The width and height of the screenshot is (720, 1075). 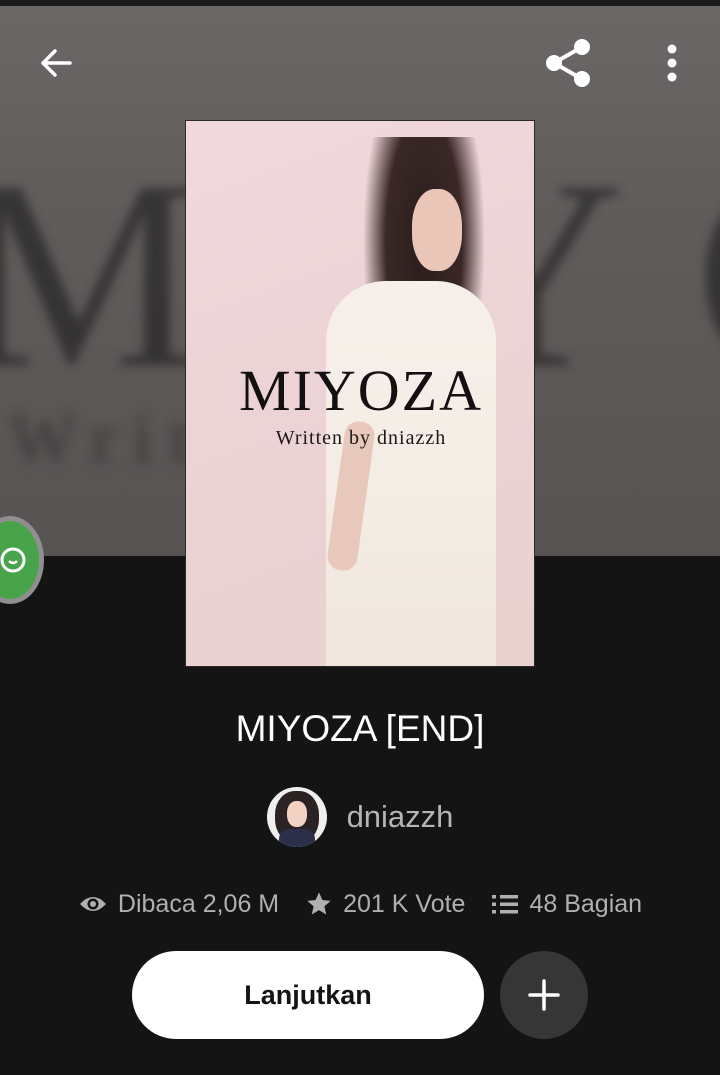 What do you see at coordinates (92, 904) in the screenshot?
I see `eye-icon` at bounding box center [92, 904].